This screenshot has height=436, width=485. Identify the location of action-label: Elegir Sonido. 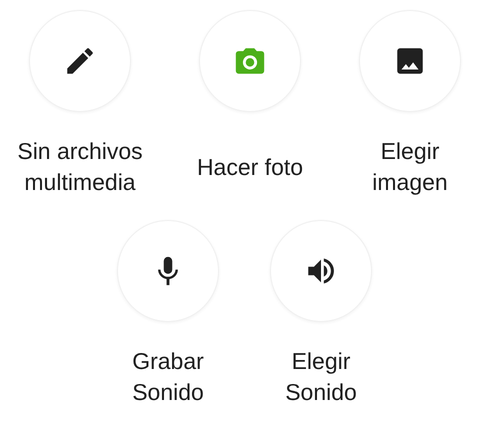
(321, 377).